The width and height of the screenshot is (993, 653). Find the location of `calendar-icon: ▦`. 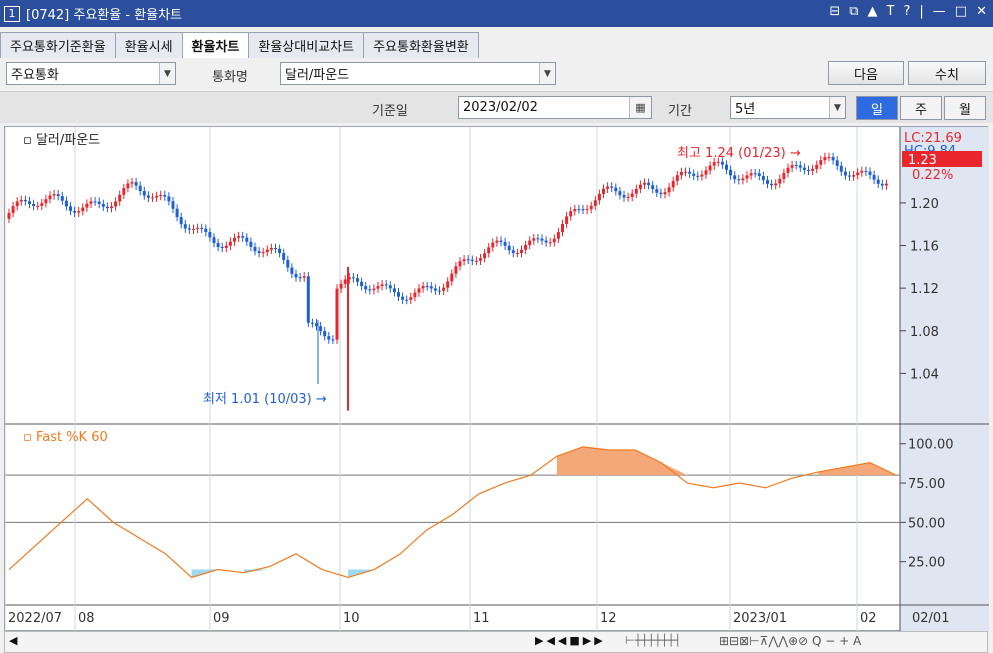

calendar-icon: ▦ is located at coordinates (640, 107).